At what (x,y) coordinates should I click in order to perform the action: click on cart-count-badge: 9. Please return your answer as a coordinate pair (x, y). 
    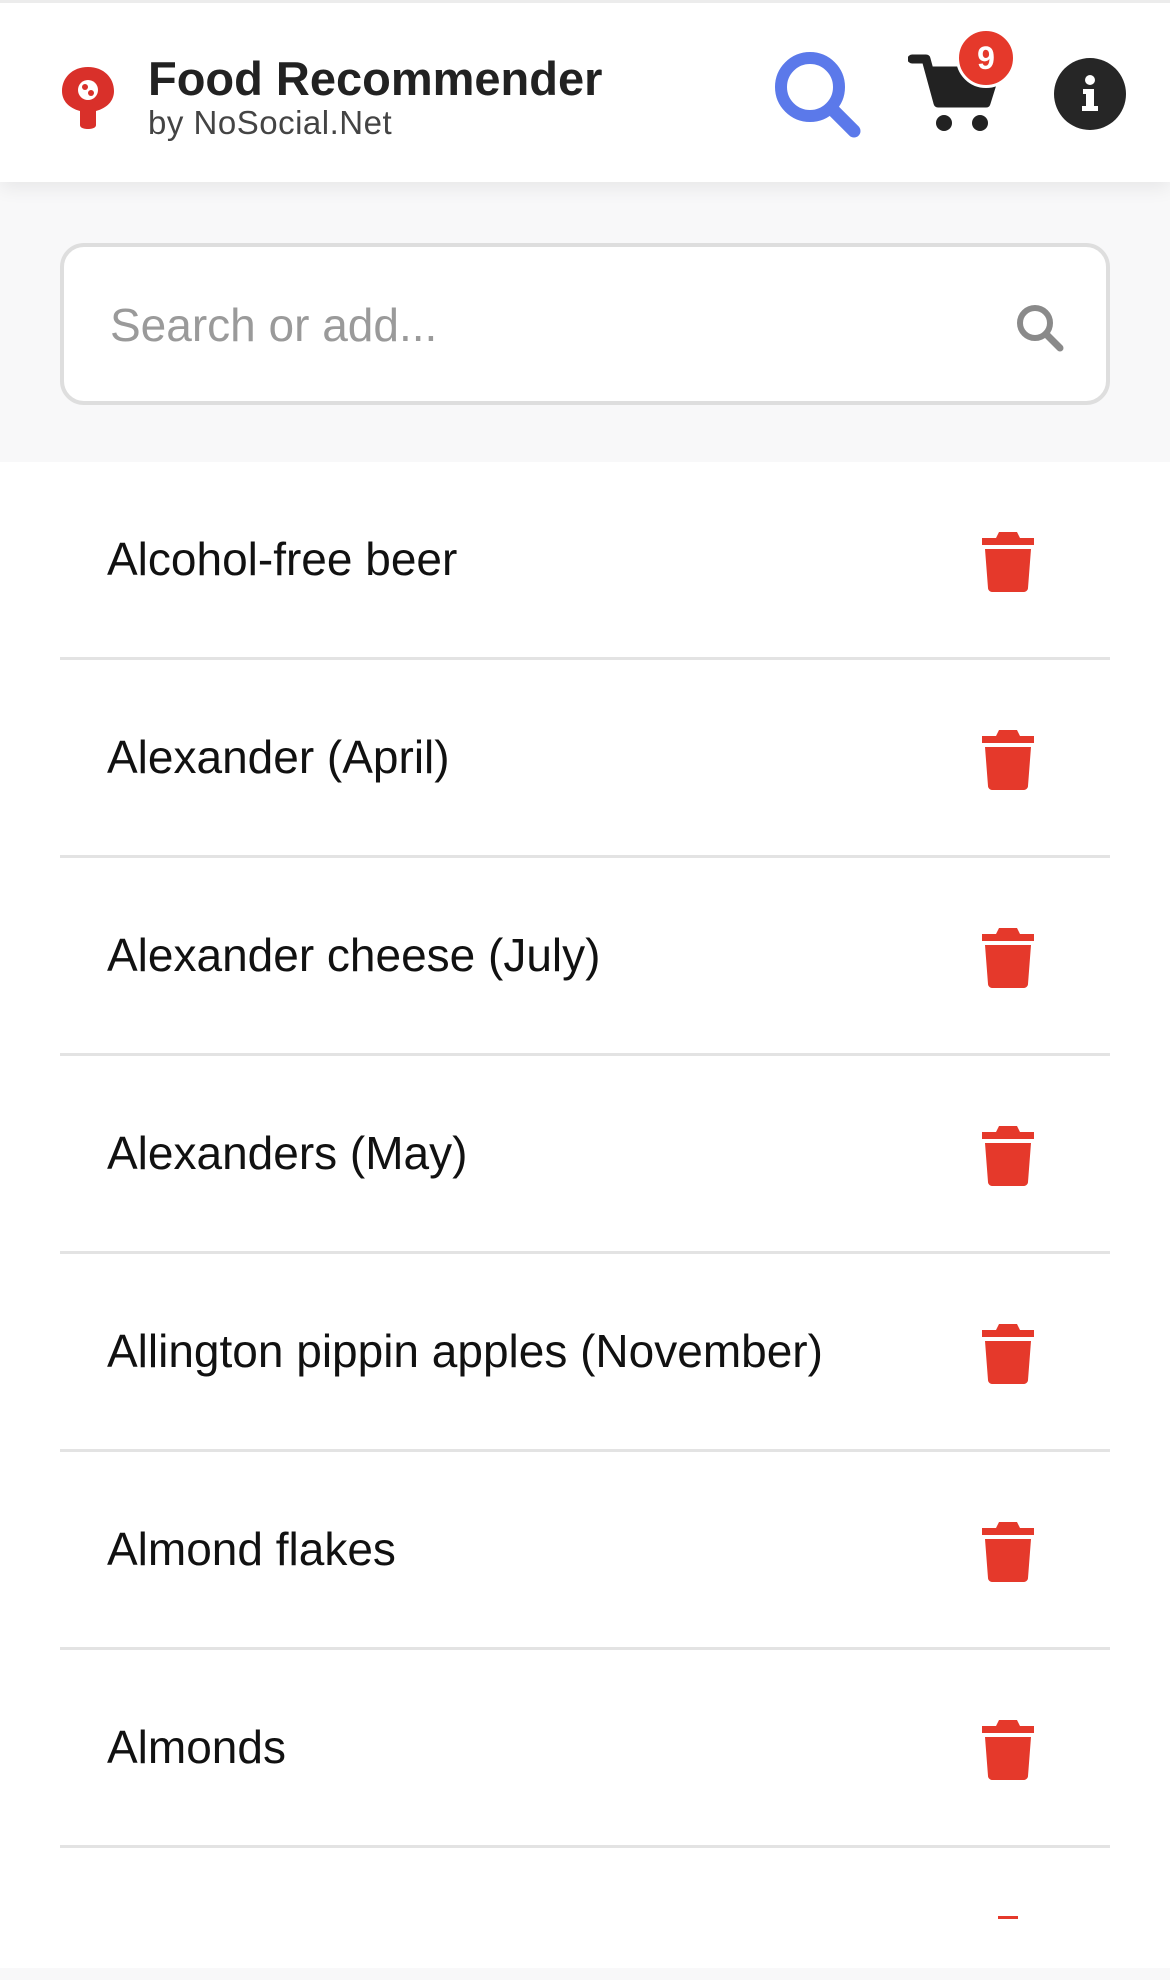
    Looking at the image, I should click on (986, 58).